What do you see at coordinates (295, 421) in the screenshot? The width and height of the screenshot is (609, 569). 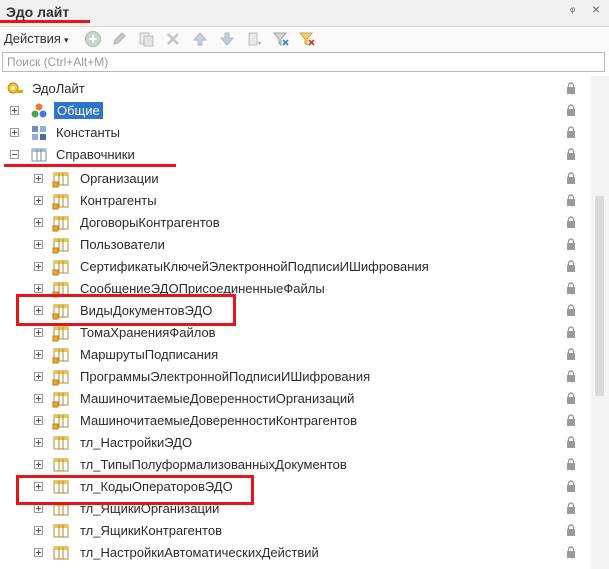 I see `catalog-item: МашиночитаемыеДоверенностиКонтрагентов` at bounding box center [295, 421].